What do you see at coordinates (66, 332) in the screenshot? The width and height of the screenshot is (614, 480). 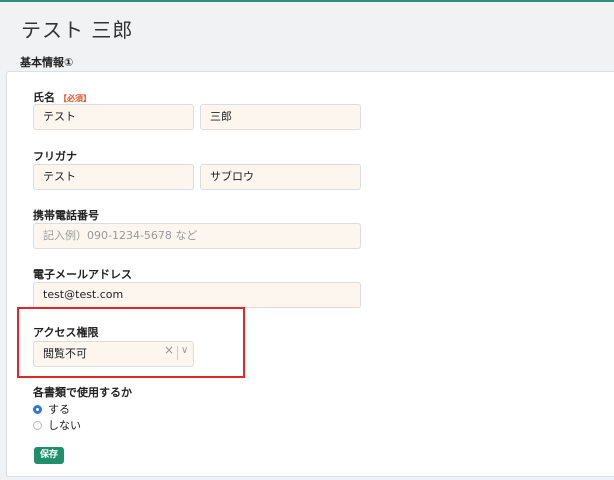 I see `access-label: アクセス権限` at bounding box center [66, 332].